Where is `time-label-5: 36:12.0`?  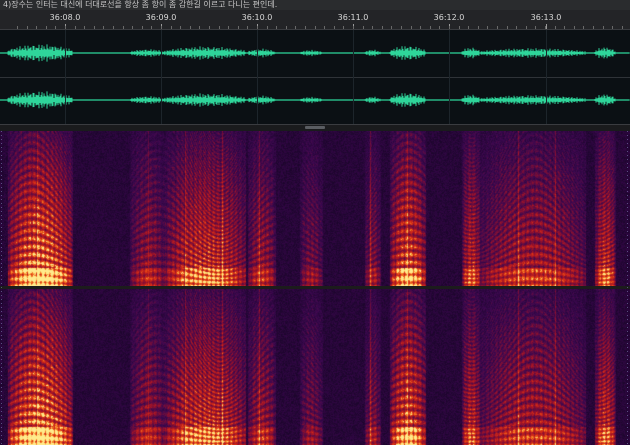 time-label-5: 36:12.0 is located at coordinates (449, 17).